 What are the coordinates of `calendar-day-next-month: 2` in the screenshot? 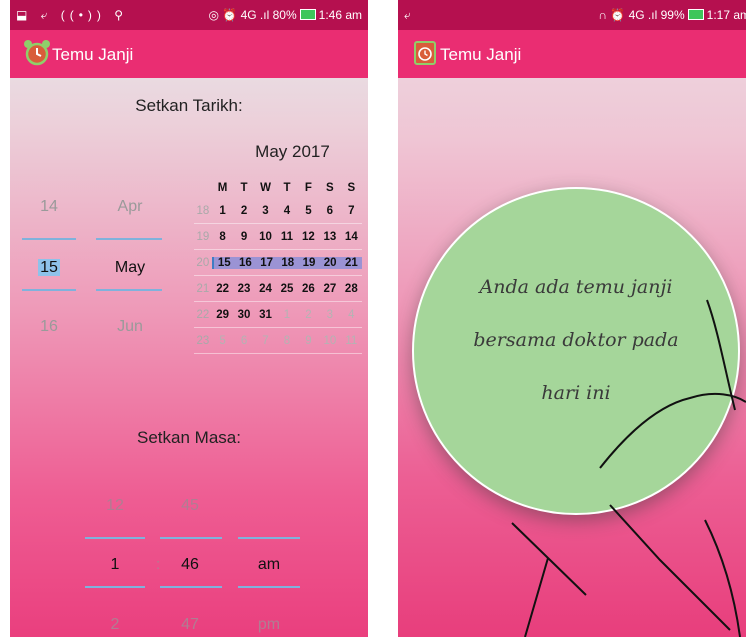 It's located at (308, 315).